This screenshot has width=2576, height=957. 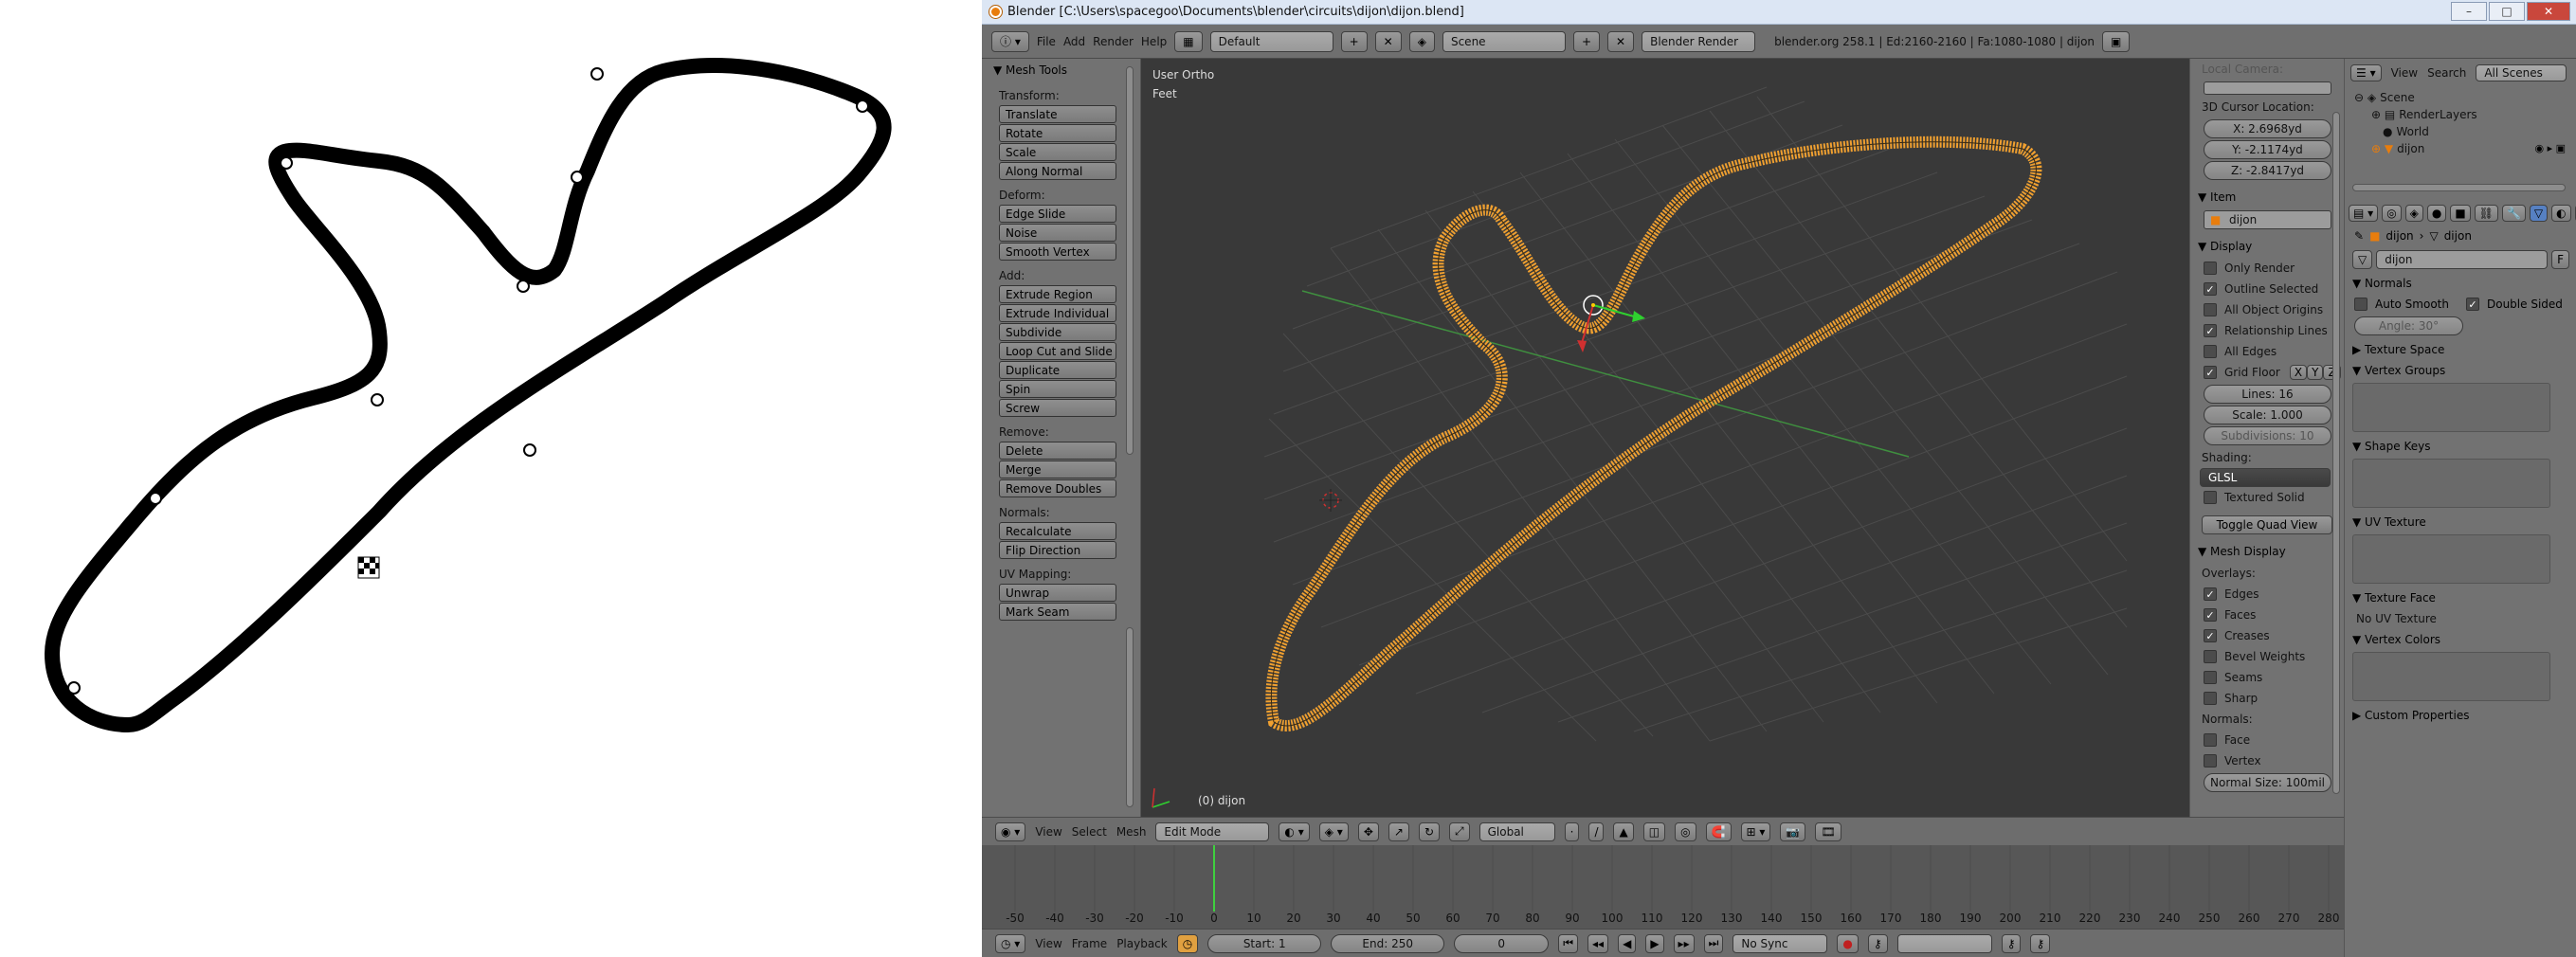 What do you see at coordinates (1142, 944) in the screenshot?
I see `timeline-menu-playback: Playback` at bounding box center [1142, 944].